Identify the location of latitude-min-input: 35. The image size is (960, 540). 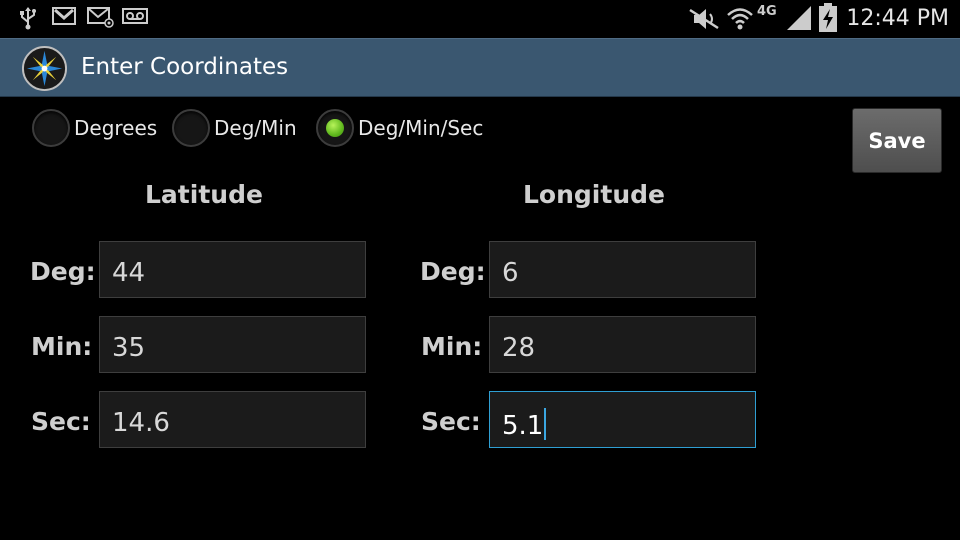
(232, 344).